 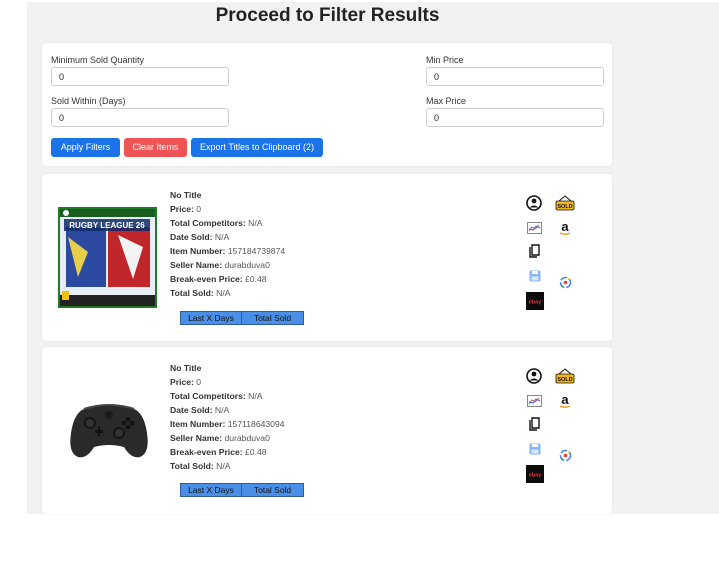 What do you see at coordinates (155, 147) in the screenshot?
I see `clear-items-button: Clear Items` at bounding box center [155, 147].